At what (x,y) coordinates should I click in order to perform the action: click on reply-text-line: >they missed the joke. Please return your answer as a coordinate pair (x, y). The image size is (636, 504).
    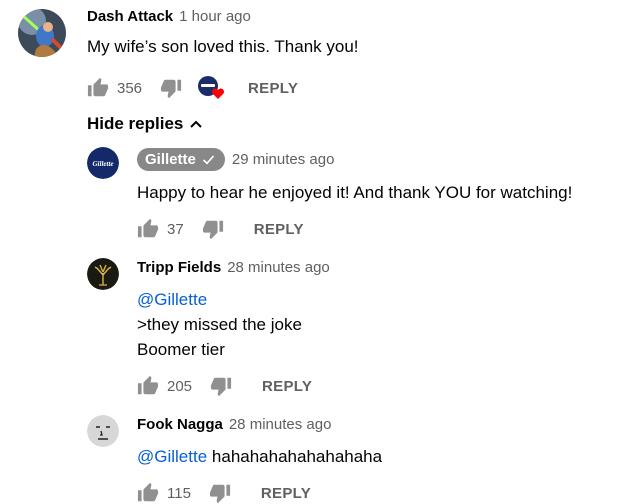
    Looking at the image, I should click on (219, 324).